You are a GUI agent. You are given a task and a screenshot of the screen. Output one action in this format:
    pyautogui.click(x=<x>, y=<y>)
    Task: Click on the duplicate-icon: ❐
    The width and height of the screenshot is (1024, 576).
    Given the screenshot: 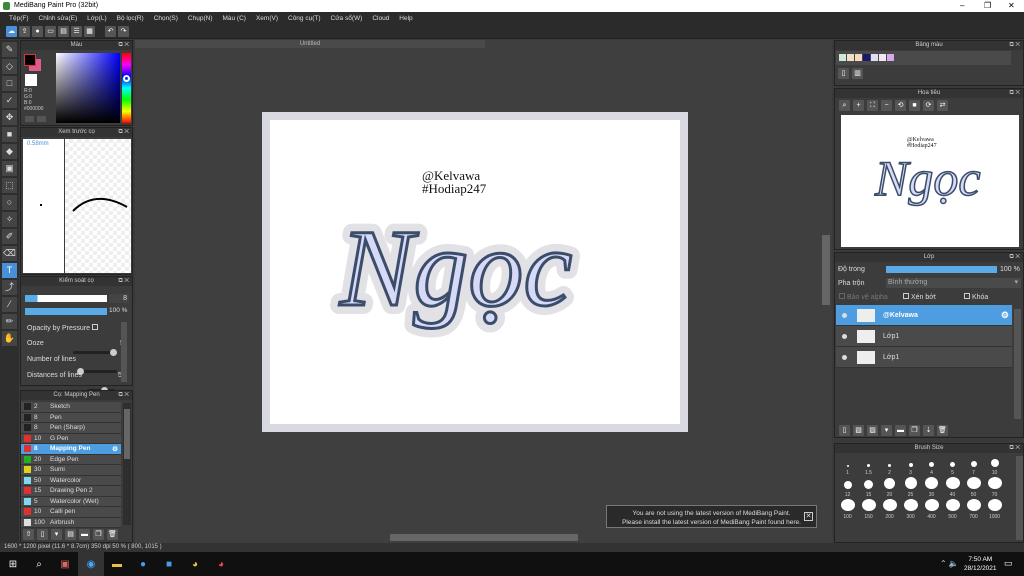 What is the action you would take?
    pyautogui.click(x=98, y=534)
    